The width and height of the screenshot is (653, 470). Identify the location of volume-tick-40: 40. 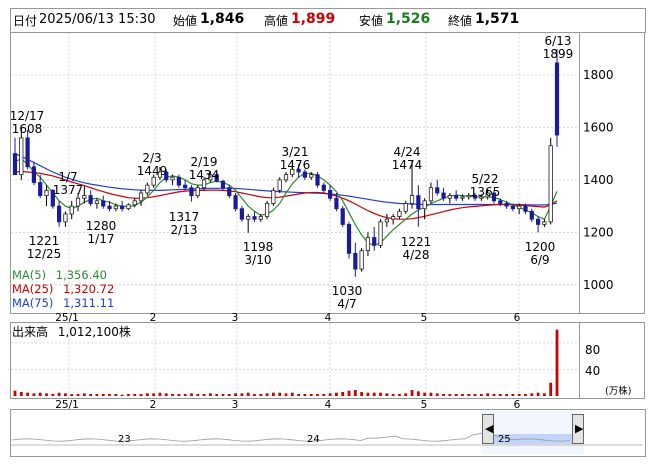
(593, 371).